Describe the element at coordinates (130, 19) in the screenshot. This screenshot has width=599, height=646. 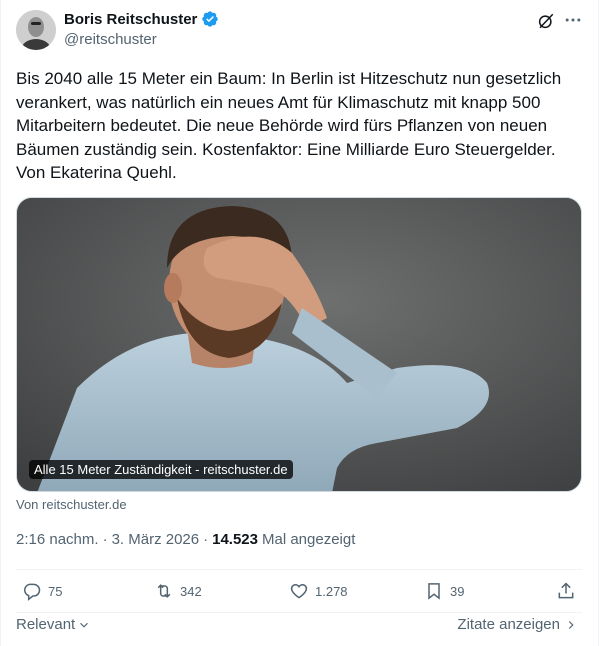
I see `author-display-name: Boris Reitschuster` at that location.